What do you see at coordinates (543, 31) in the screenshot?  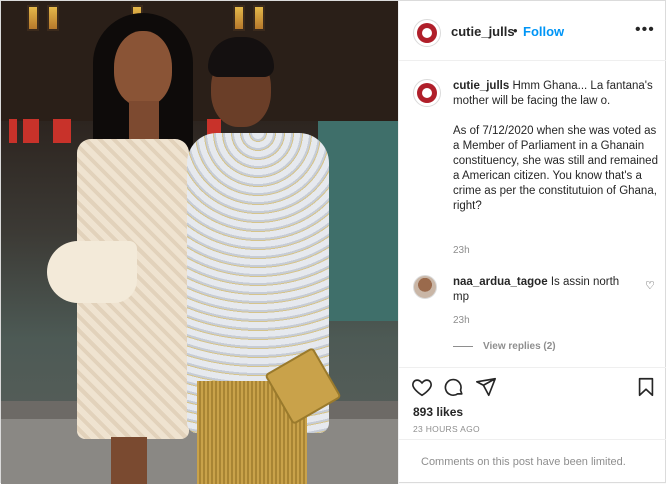 I see `follow-button: Follow` at bounding box center [543, 31].